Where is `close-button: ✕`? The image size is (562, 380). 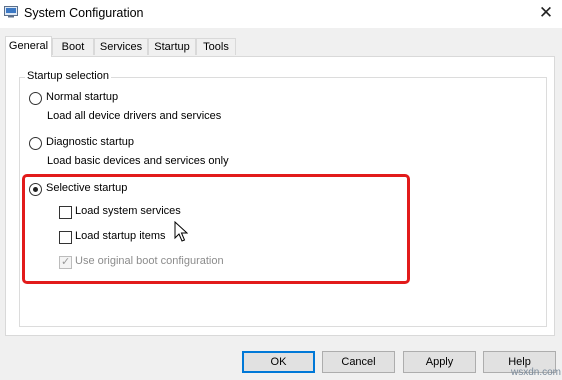 close-button: ✕ is located at coordinates (546, 14).